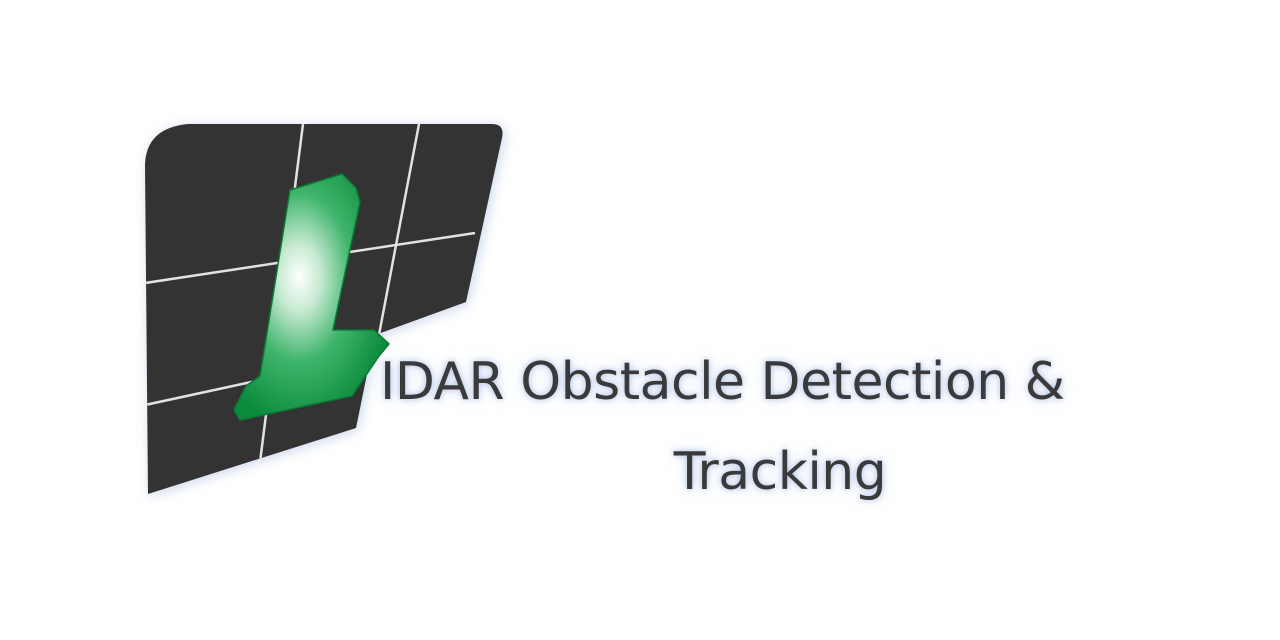  Describe the element at coordinates (722, 382) in the screenshot. I see `title-line-1: IDAR Obstacle Detection &` at that location.